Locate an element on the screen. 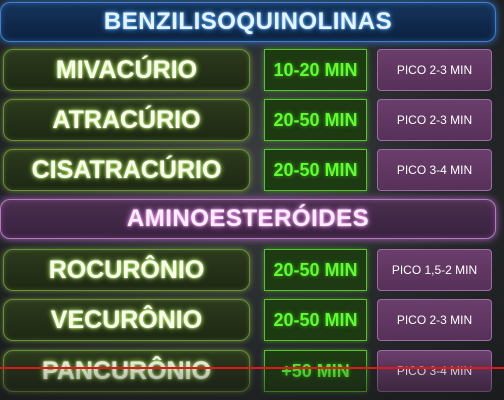 The height and width of the screenshot is (400, 504). peak-atracurio: PICO 2-3 MIN is located at coordinates (434, 120).